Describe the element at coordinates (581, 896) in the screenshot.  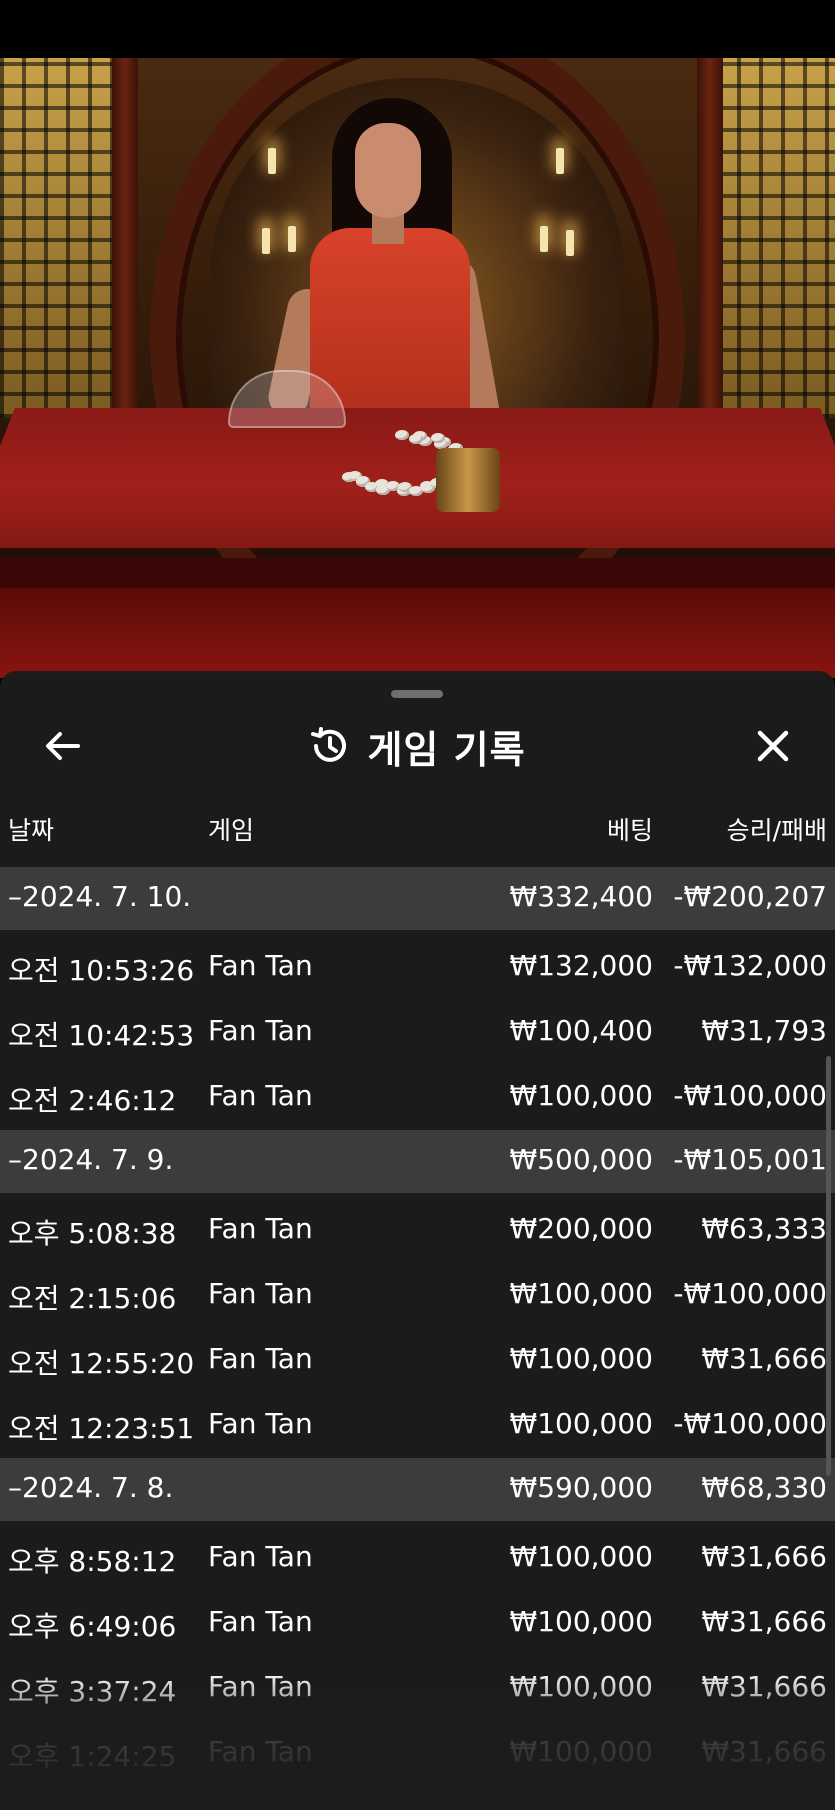
I see `group-bet-total: ₩332,400` at that location.